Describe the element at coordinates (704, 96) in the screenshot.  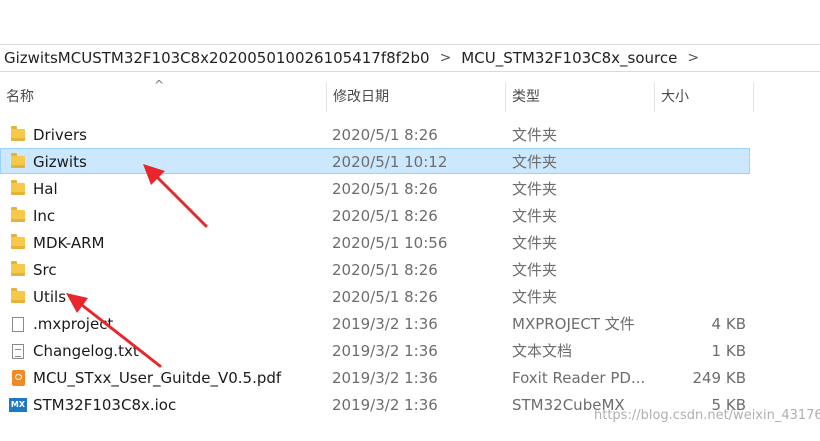
I see `column-header-size: 大小` at that location.